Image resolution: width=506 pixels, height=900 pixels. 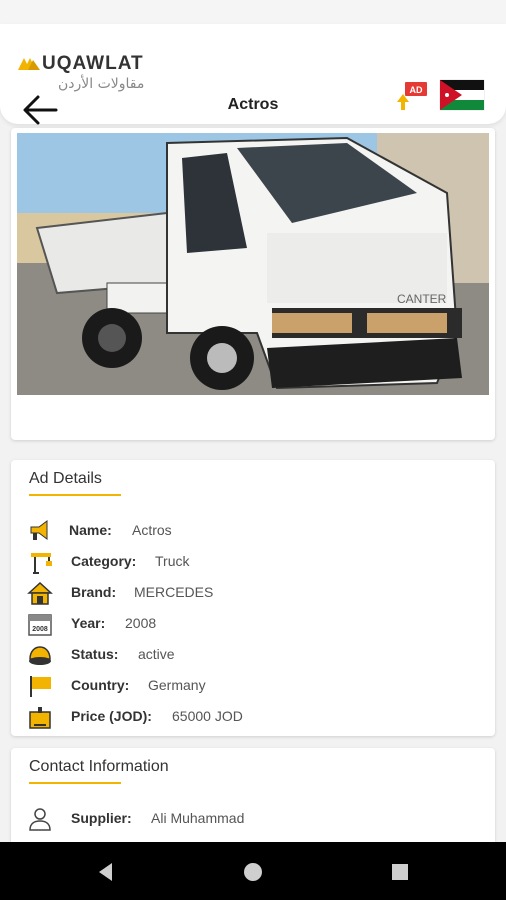 I want to click on logo-text-ar: مقاولات الأردن, so click(x=101, y=84).